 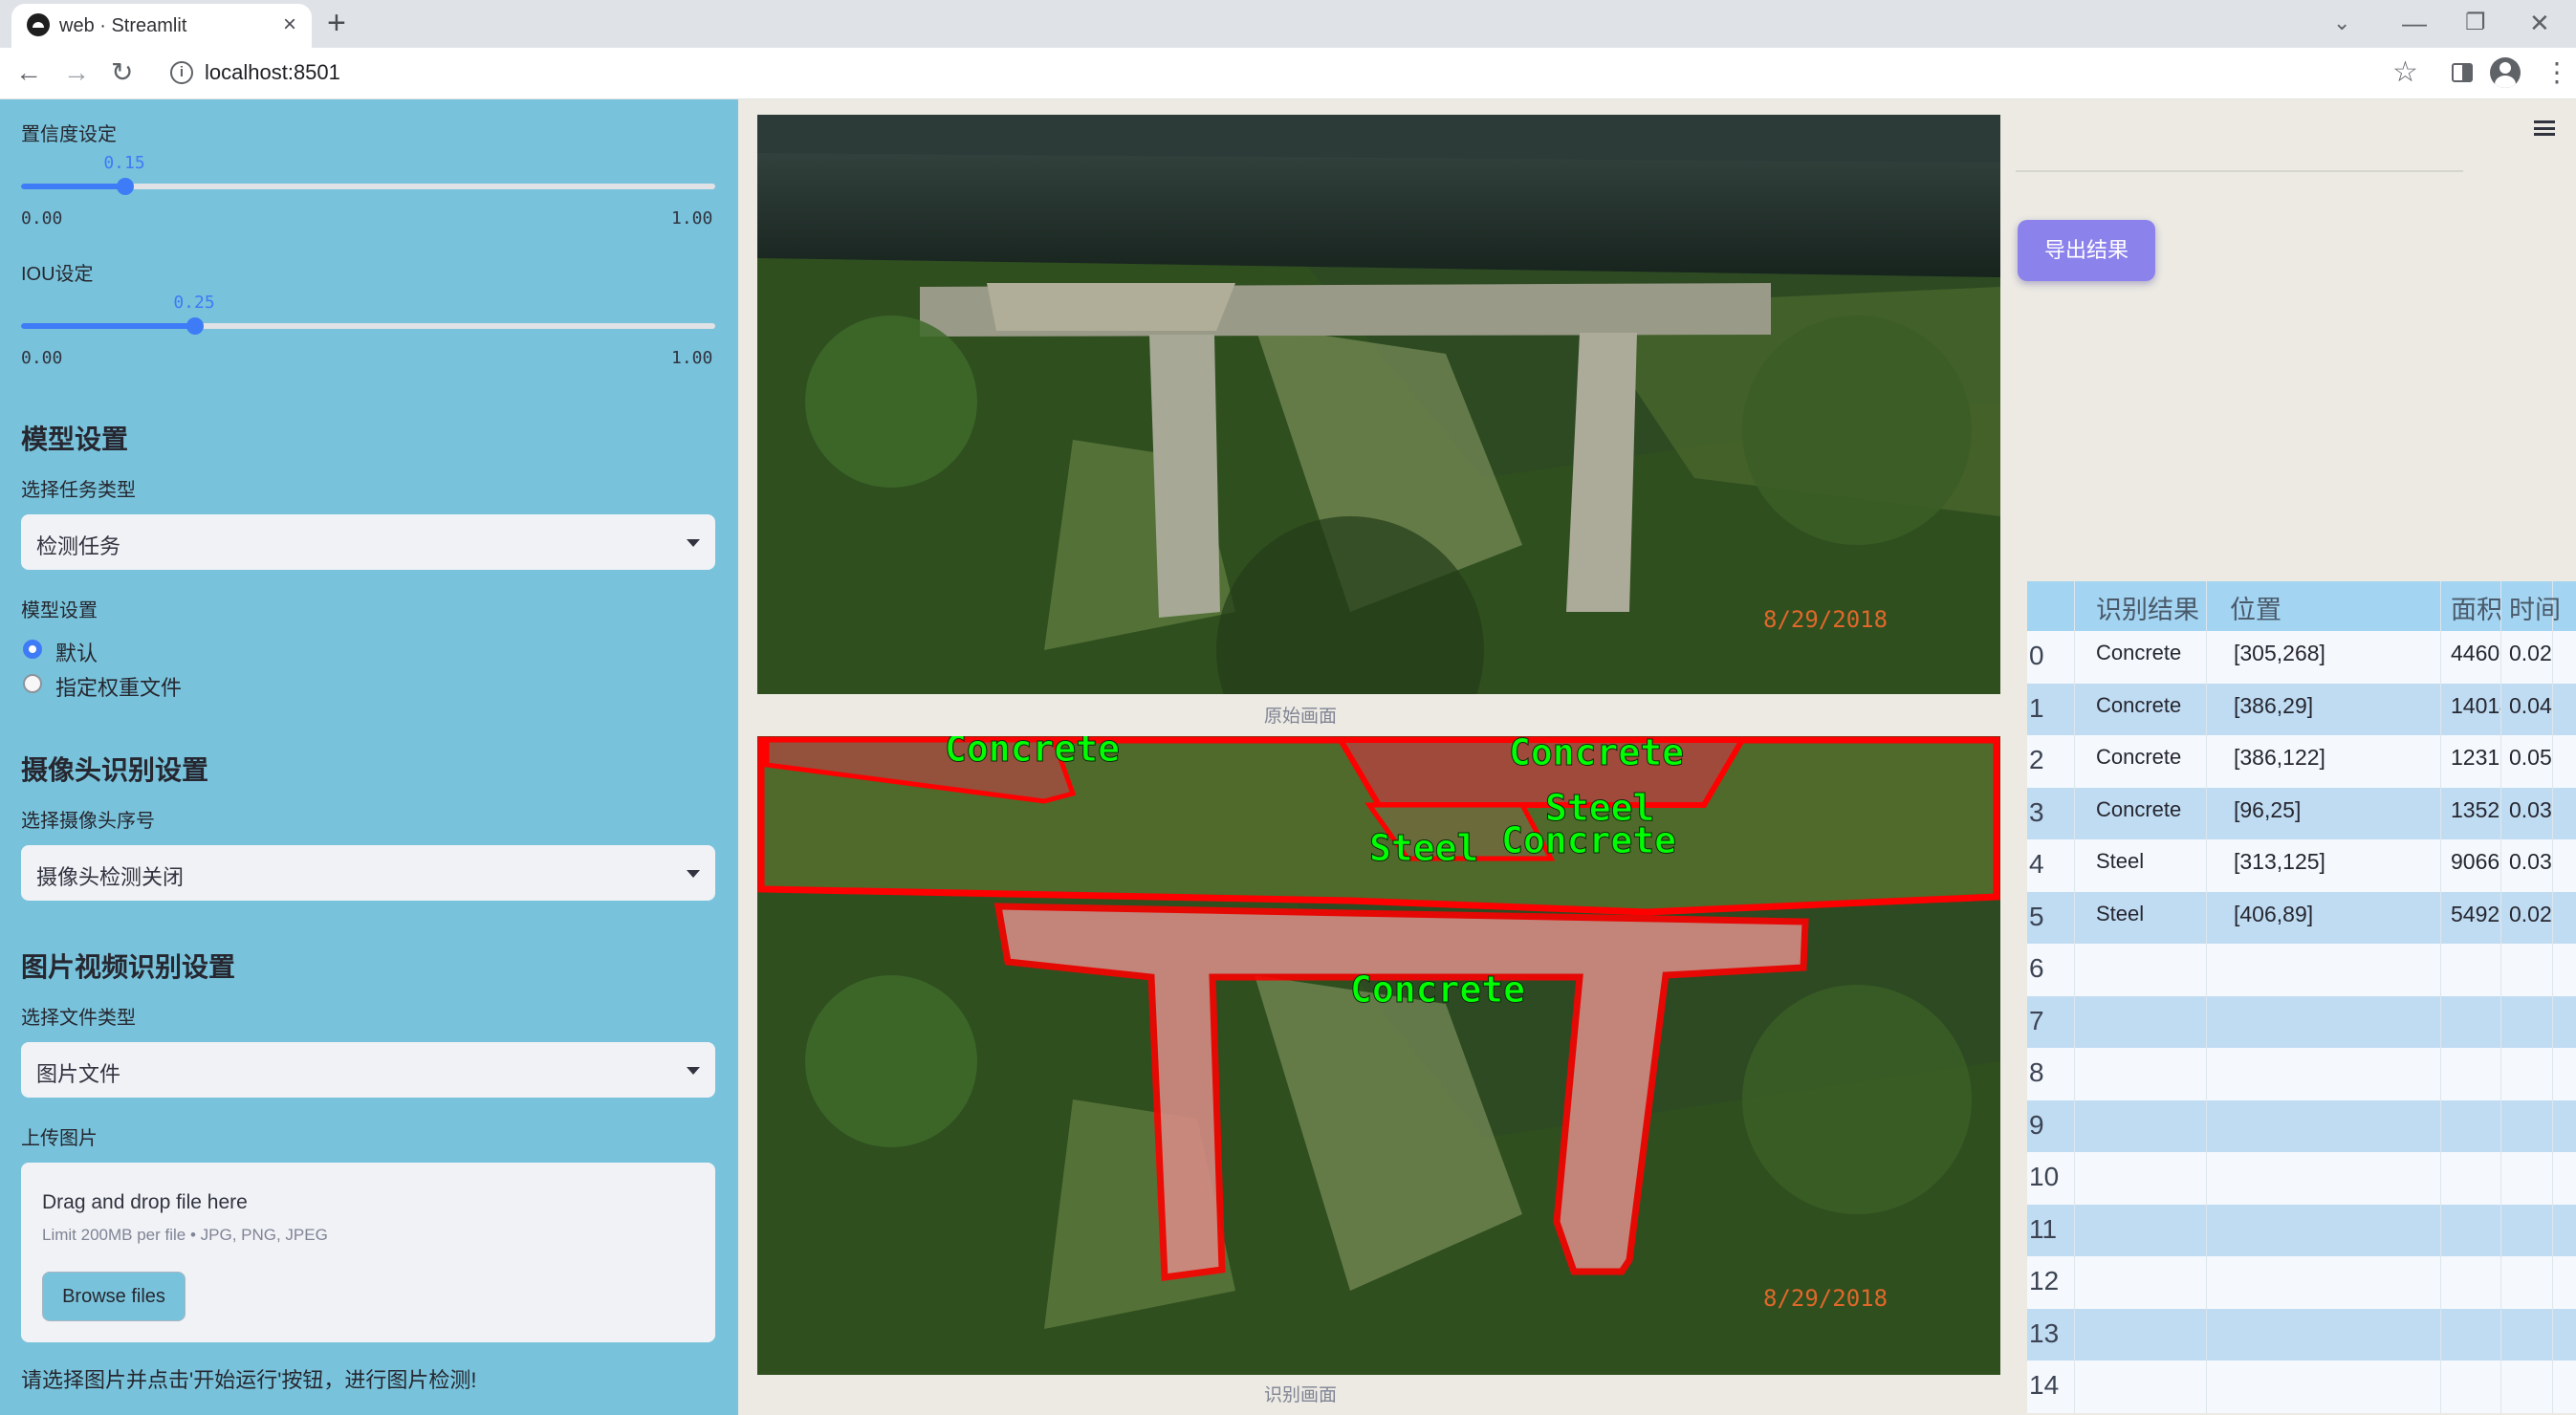 I want to click on table-row: 7, so click(x=2301, y=1022).